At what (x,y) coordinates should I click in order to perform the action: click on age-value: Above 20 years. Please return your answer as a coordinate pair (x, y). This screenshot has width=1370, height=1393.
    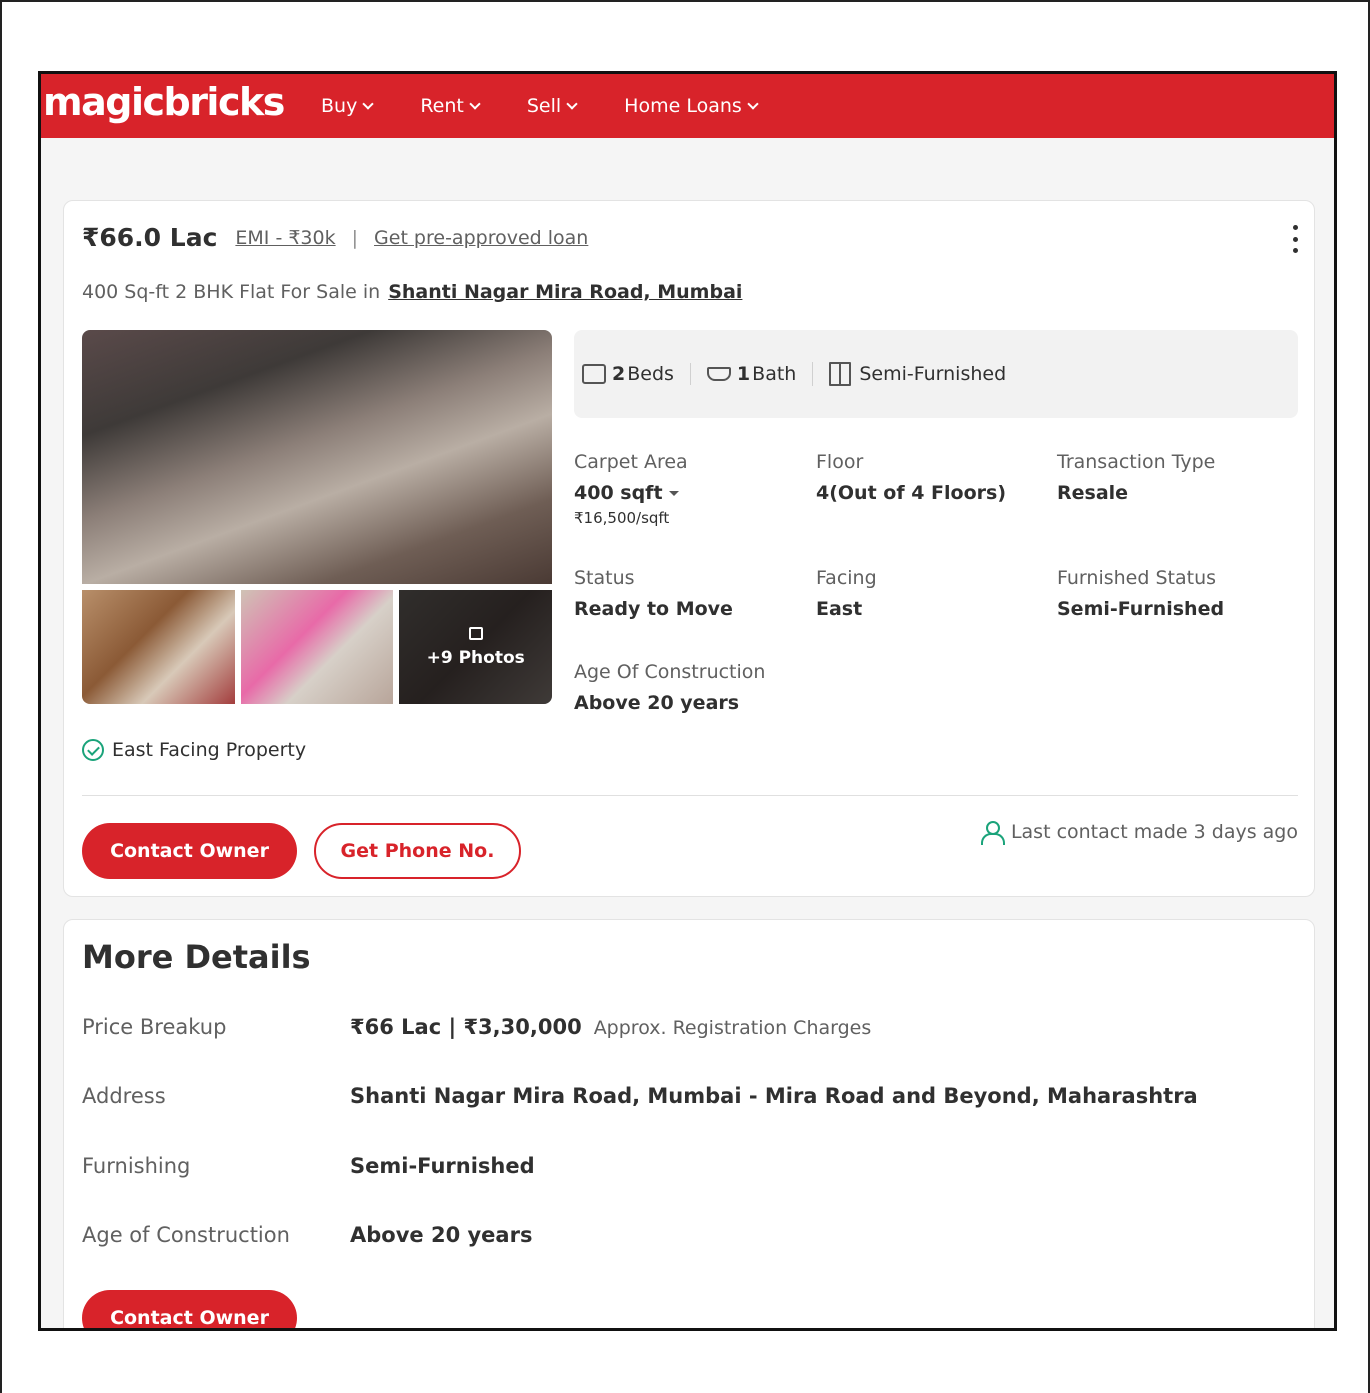
    Looking at the image, I should click on (657, 703).